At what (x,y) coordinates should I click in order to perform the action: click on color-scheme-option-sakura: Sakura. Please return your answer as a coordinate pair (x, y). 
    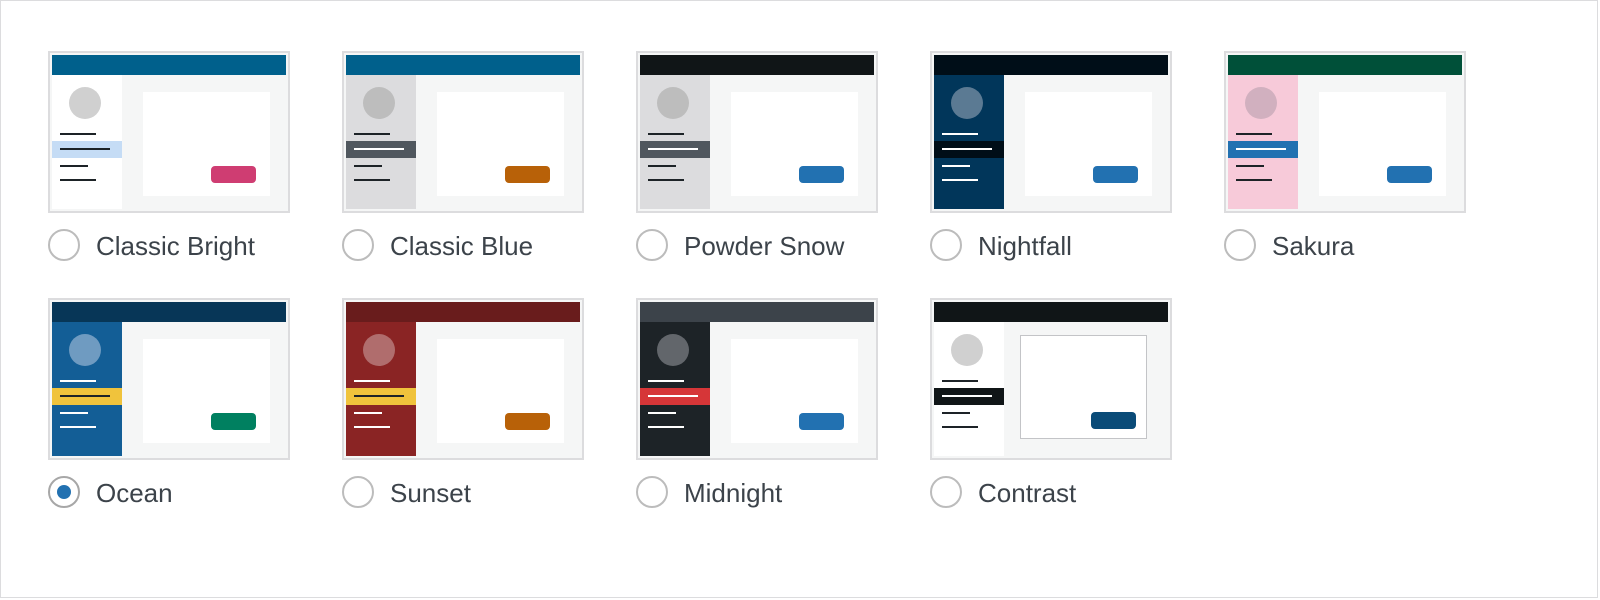
    Looking at the image, I should click on (1369, 171).